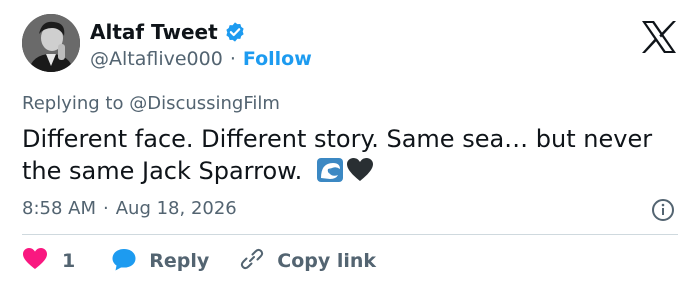 This screenshot has height=287, width=700. What do you see at coordinates (252, 261) in the screenshot?
I see `link-icon` at bounding box center [252, 261].